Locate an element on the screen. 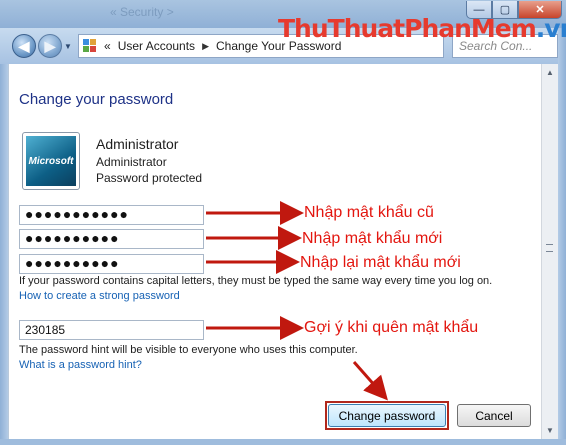 The height and width of the screenshot is (445, 566). user-name: Administrator is located at coordinates (137, 144).